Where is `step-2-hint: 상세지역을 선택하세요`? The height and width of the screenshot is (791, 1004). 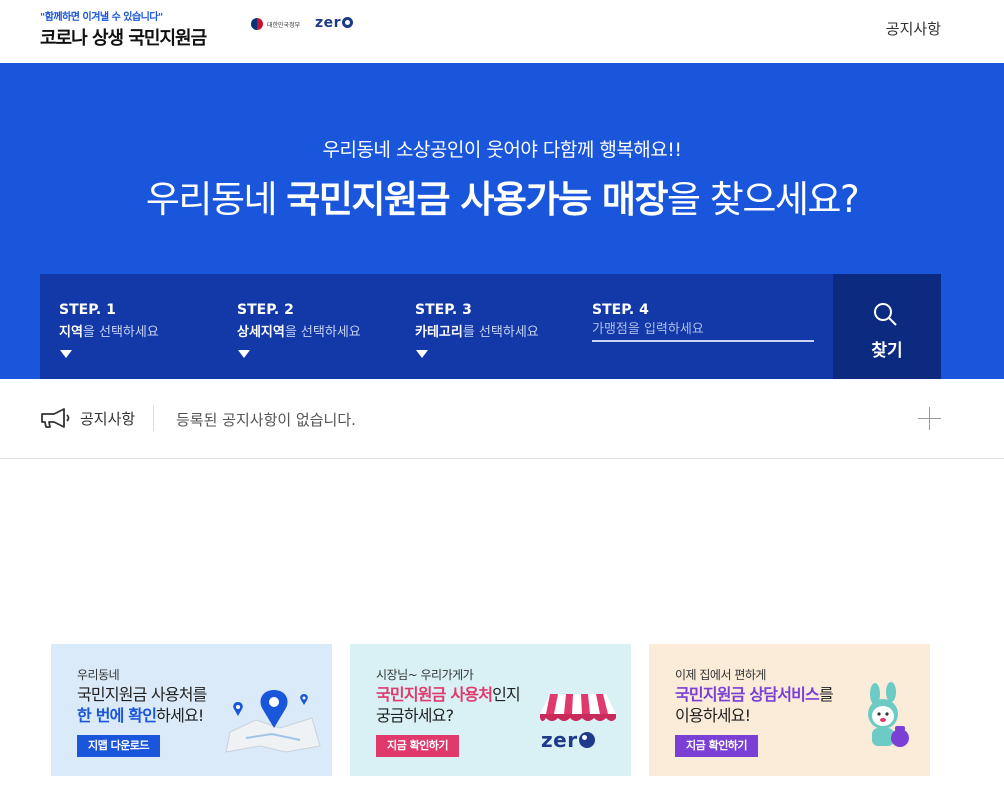 step-2-hint: 상세지역을 선택하세요 is located at coordinates (299, 330).